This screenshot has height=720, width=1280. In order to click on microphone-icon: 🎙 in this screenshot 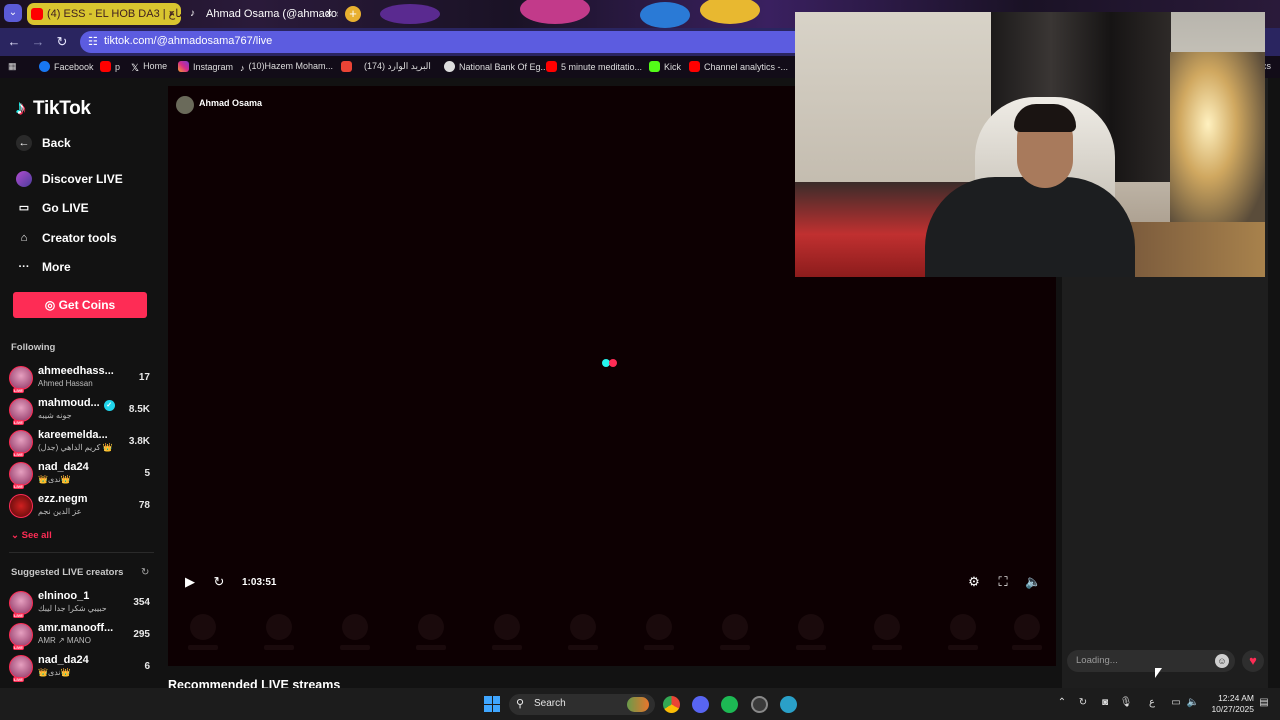, I will do `click(1126, 702)`.